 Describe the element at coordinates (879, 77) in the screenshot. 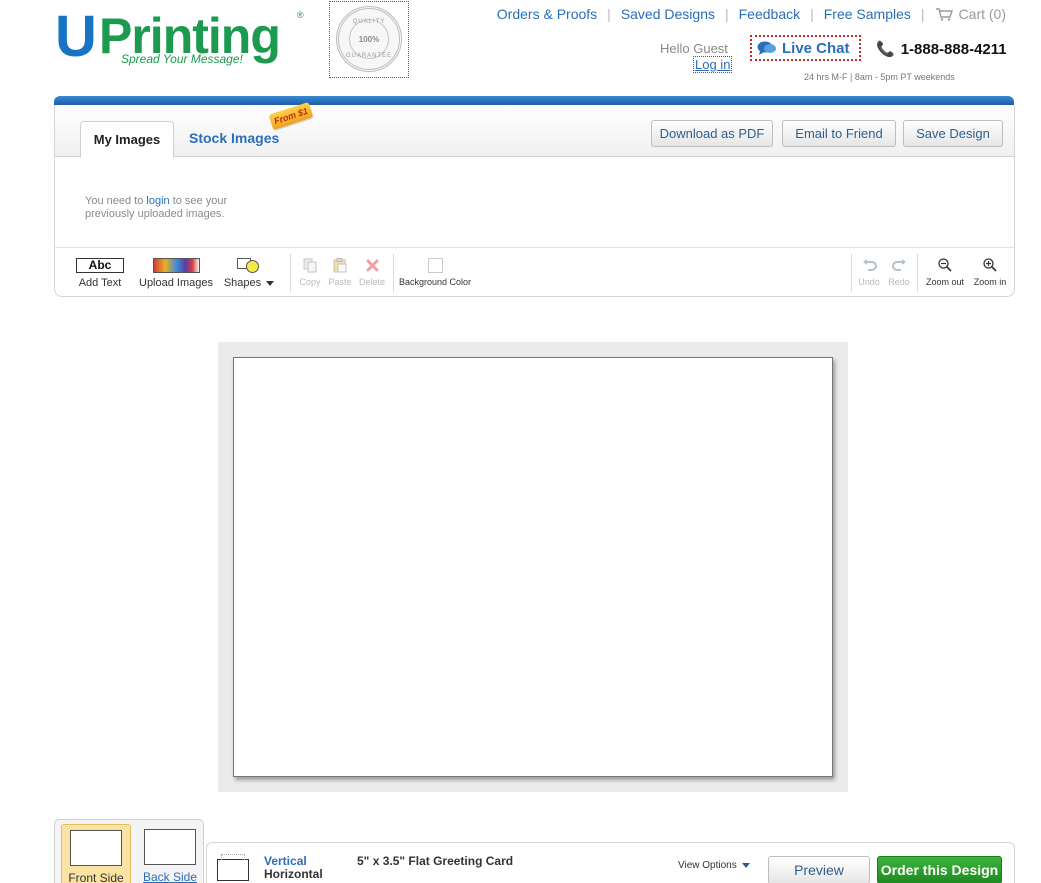

I see `support-hours: 24 hrs M-F | 8am - 5pm PT weekends` at that location.